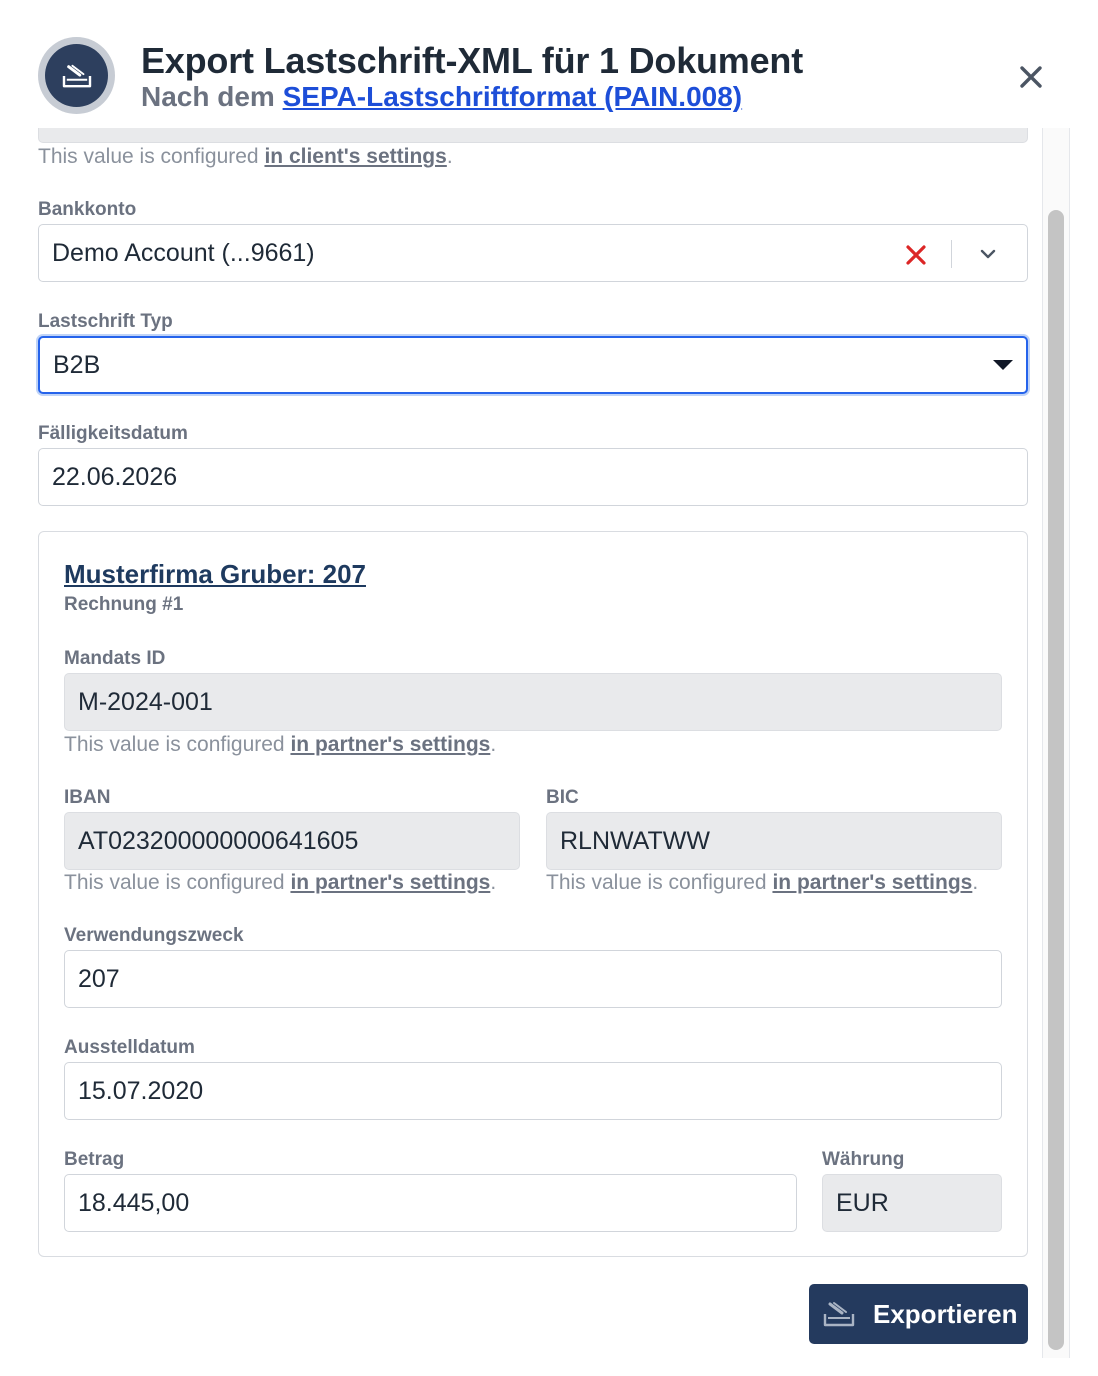 This screenshot has height=1376, width=1098. Describe the element at coordinates (1031, 77) in the screenshot. I see `close-icon` at that location.